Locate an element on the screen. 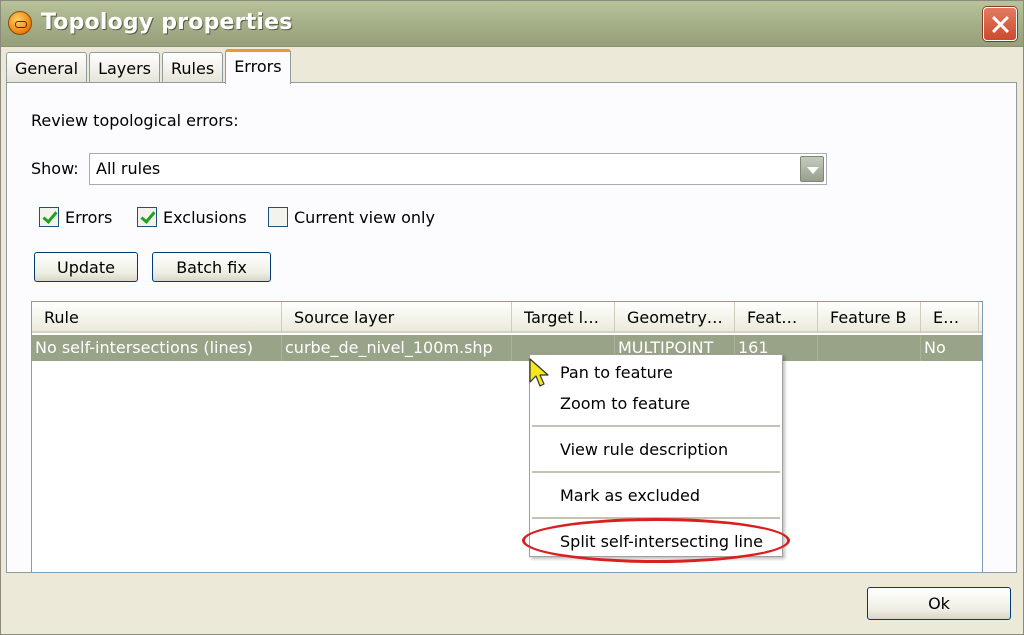  show-label: Show: is located at coordinates (55, 168).